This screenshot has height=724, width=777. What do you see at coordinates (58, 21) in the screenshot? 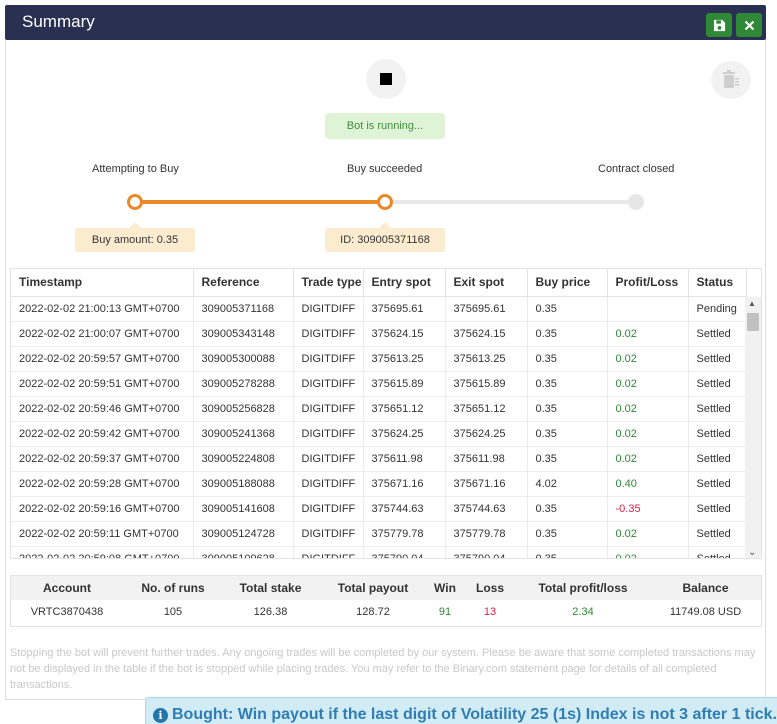
I see `panel-title: Summary` at bounding box center [58, 21].